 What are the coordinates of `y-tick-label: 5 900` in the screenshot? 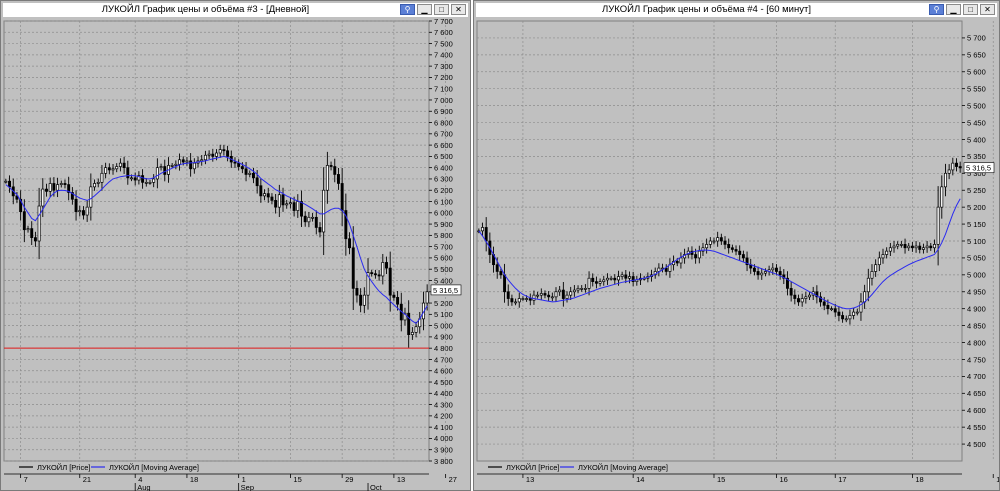 It's located at (443, 224).